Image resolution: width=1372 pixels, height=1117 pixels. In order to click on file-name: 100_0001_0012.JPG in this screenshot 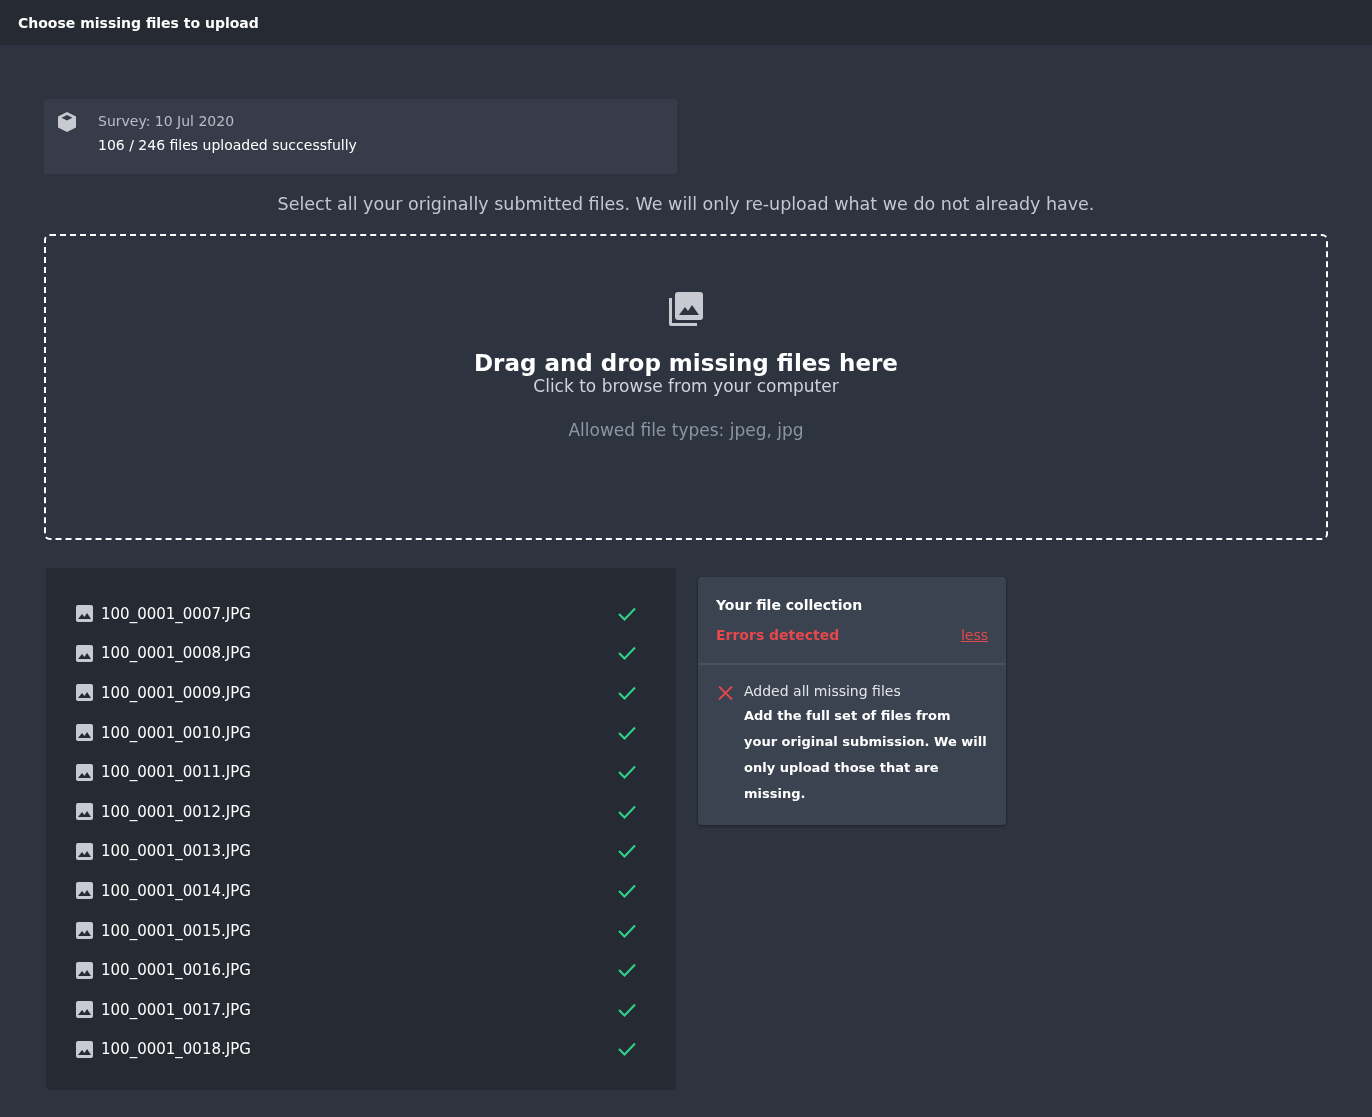, I will do `click(176, 811)`.